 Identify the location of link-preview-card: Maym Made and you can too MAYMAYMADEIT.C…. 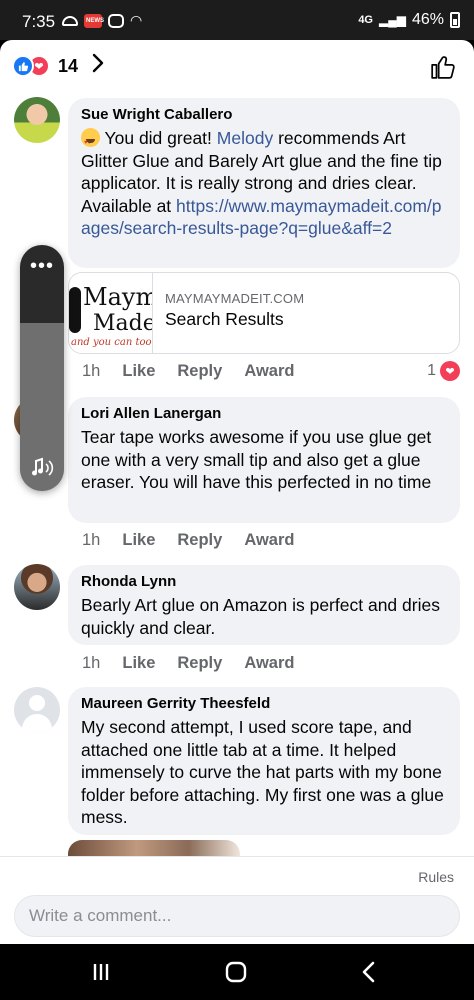
(264, 313).